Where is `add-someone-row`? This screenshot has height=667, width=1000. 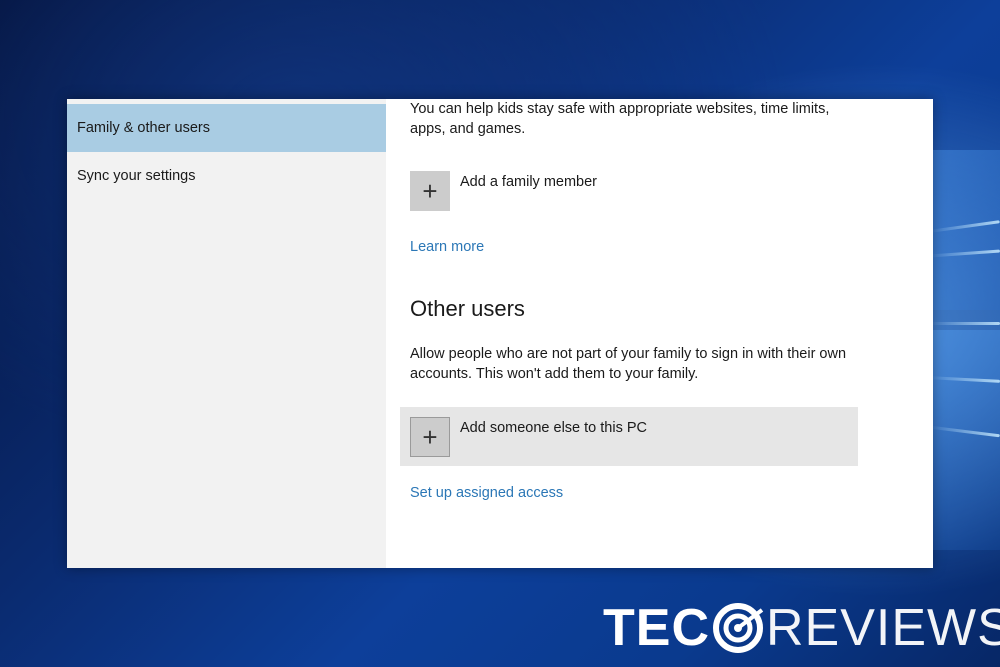 add-someone-row is located at coordinates (629, 436).